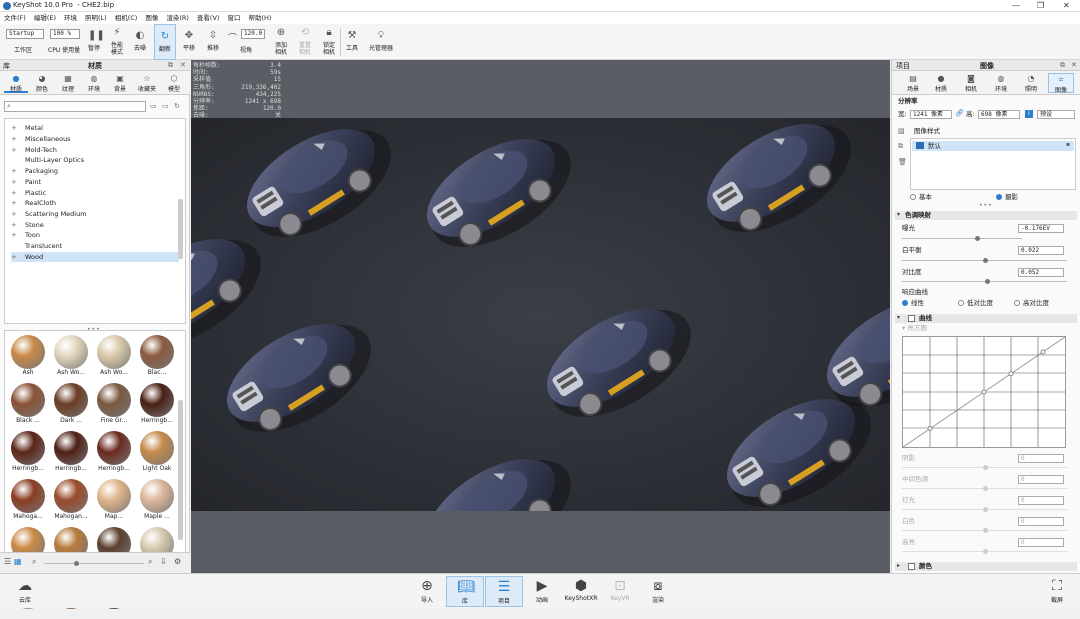 The width and height of the screenshot is (1080, 619). Describe the element at coordinates (94, 42) in the screenshot. I see `pause-button: ❚❚ 暂停` at that location.